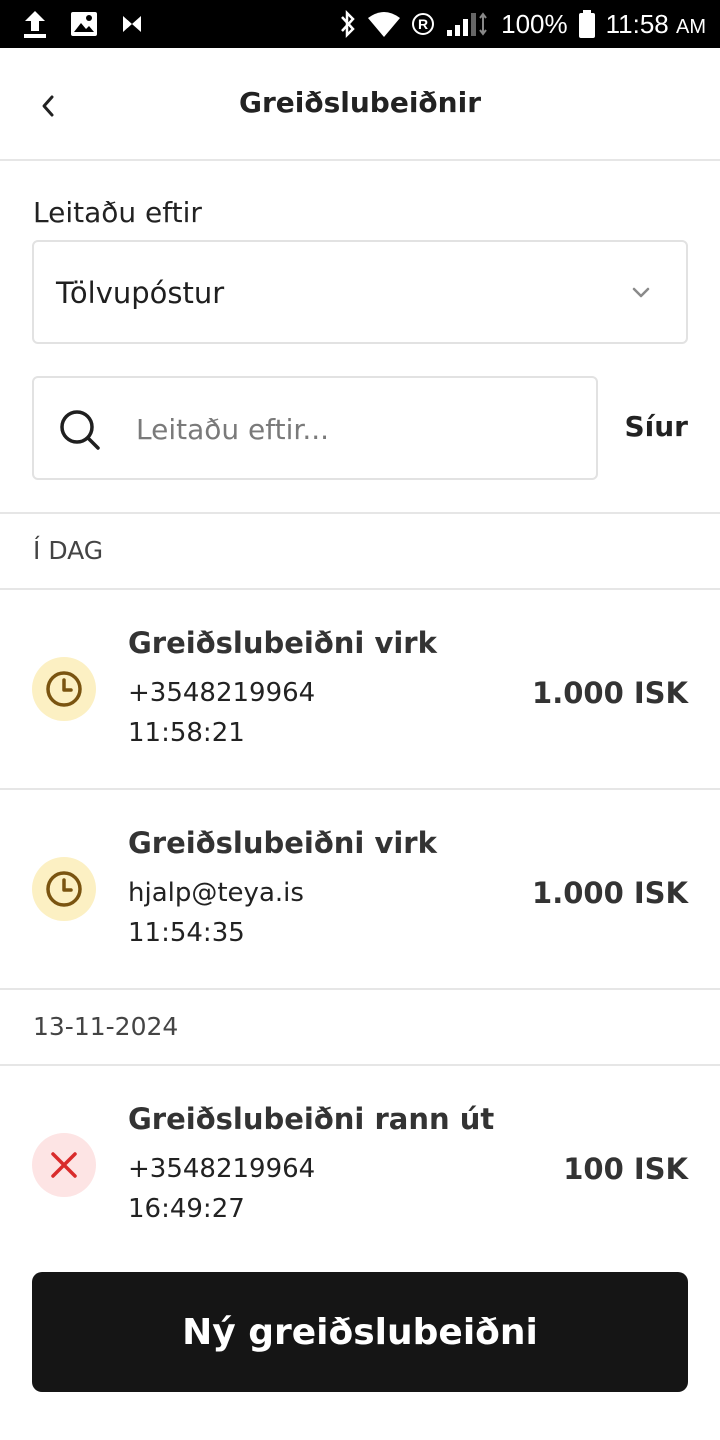 This screenshot has width=720, height=1440. Describe the element at coordinates (351, 429) in the screenshot. I see `search-input` at that location.